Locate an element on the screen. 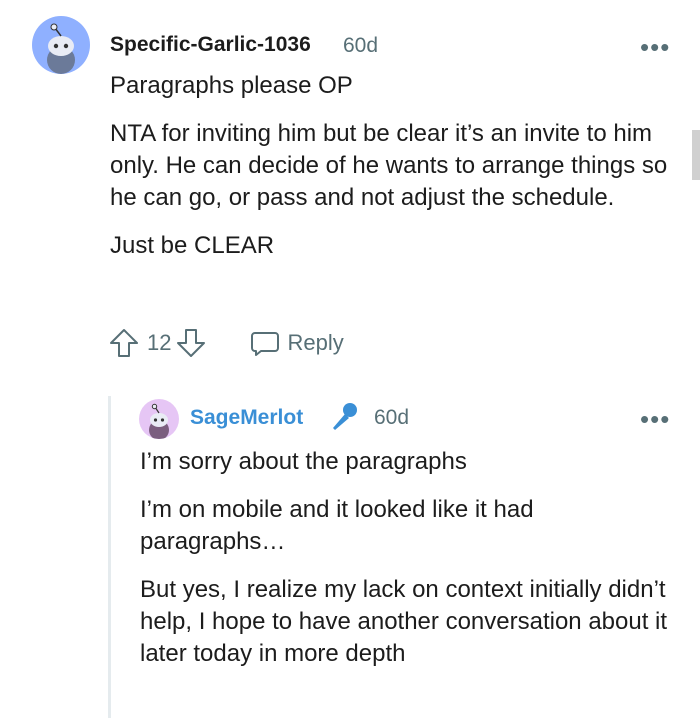 Image resolution: width=700 pixels, height=718 pixels. reply-timestamp: 60d is located at coordinates (392, 417).